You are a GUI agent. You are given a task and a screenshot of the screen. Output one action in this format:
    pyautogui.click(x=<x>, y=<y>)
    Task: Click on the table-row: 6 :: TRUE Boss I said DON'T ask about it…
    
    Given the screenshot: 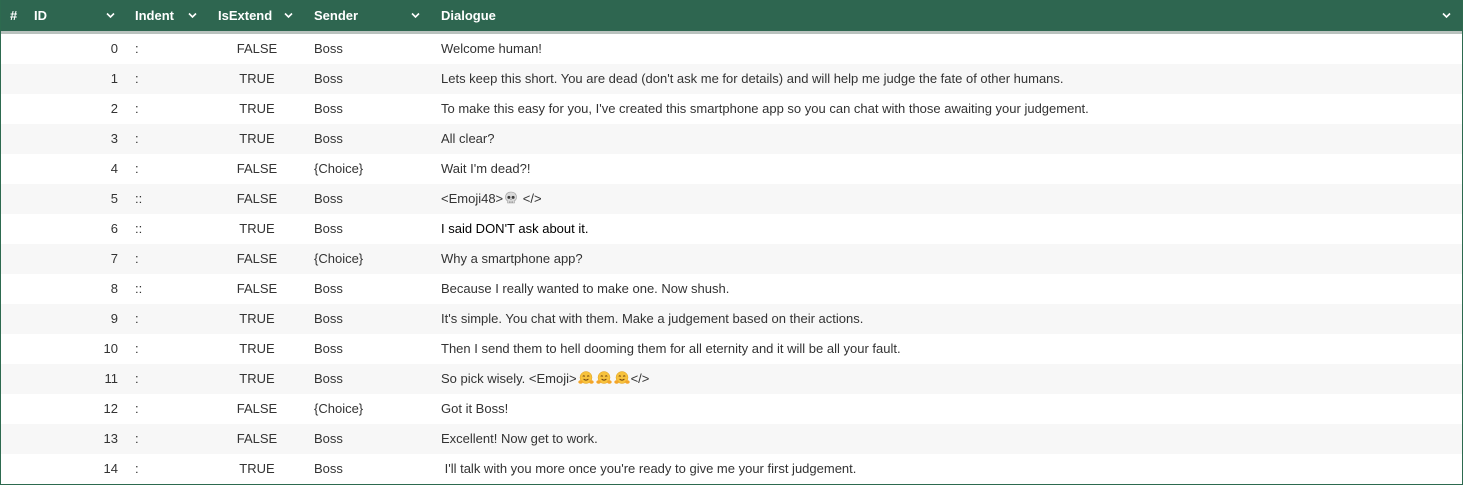 What is the action you would take?
    pyautogui.click(x=731, y=229)
    